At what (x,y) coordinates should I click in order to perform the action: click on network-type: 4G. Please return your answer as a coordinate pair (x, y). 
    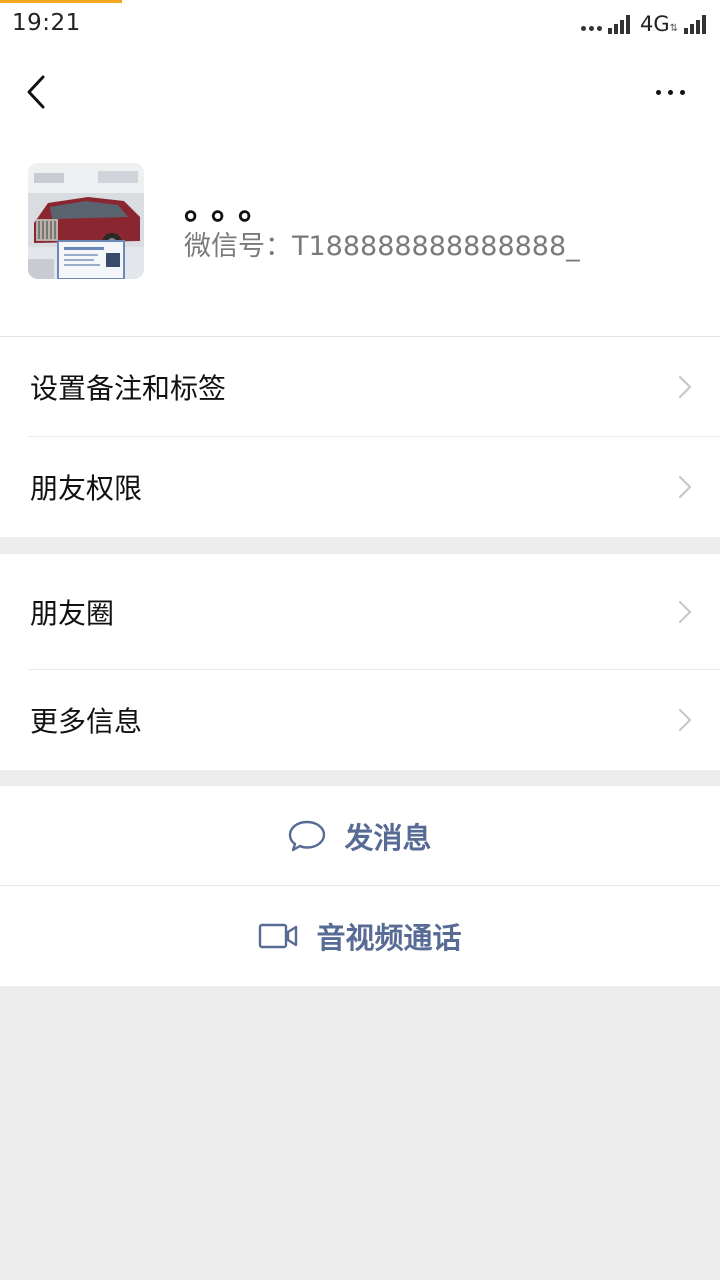
    Looking at the image, I should click on (654, 24).